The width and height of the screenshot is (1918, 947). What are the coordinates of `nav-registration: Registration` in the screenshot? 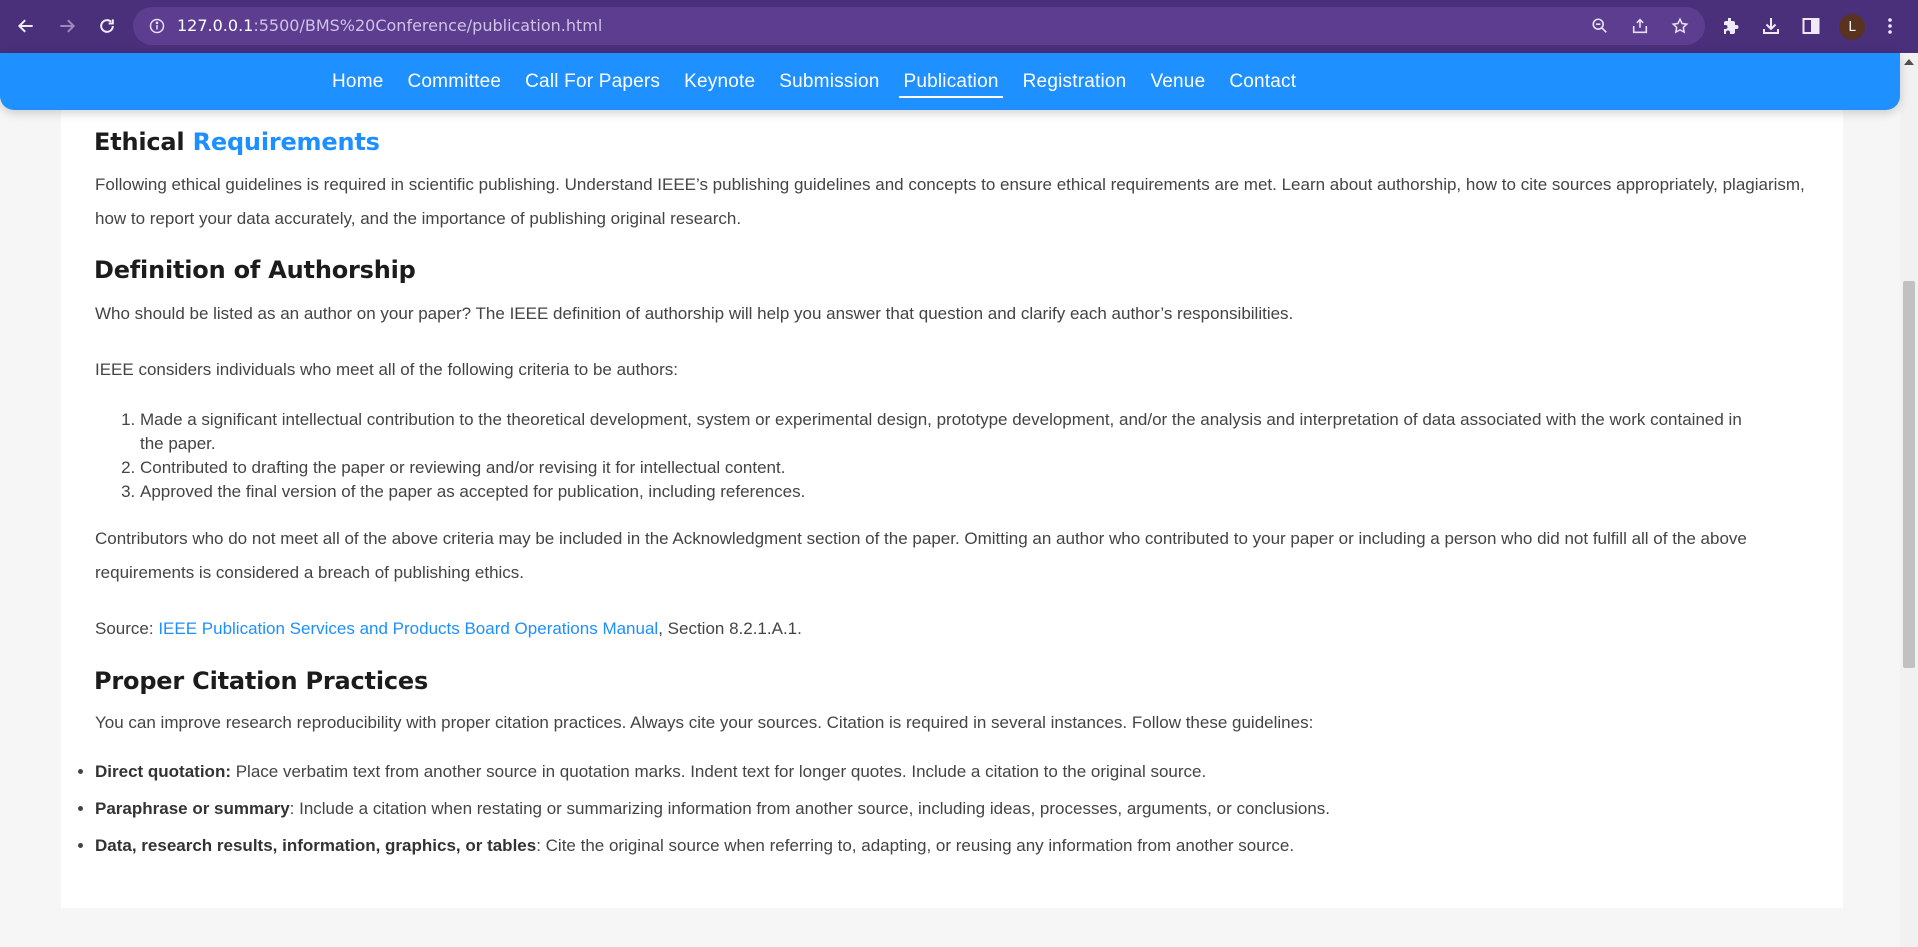 It's located at (1075, 81).